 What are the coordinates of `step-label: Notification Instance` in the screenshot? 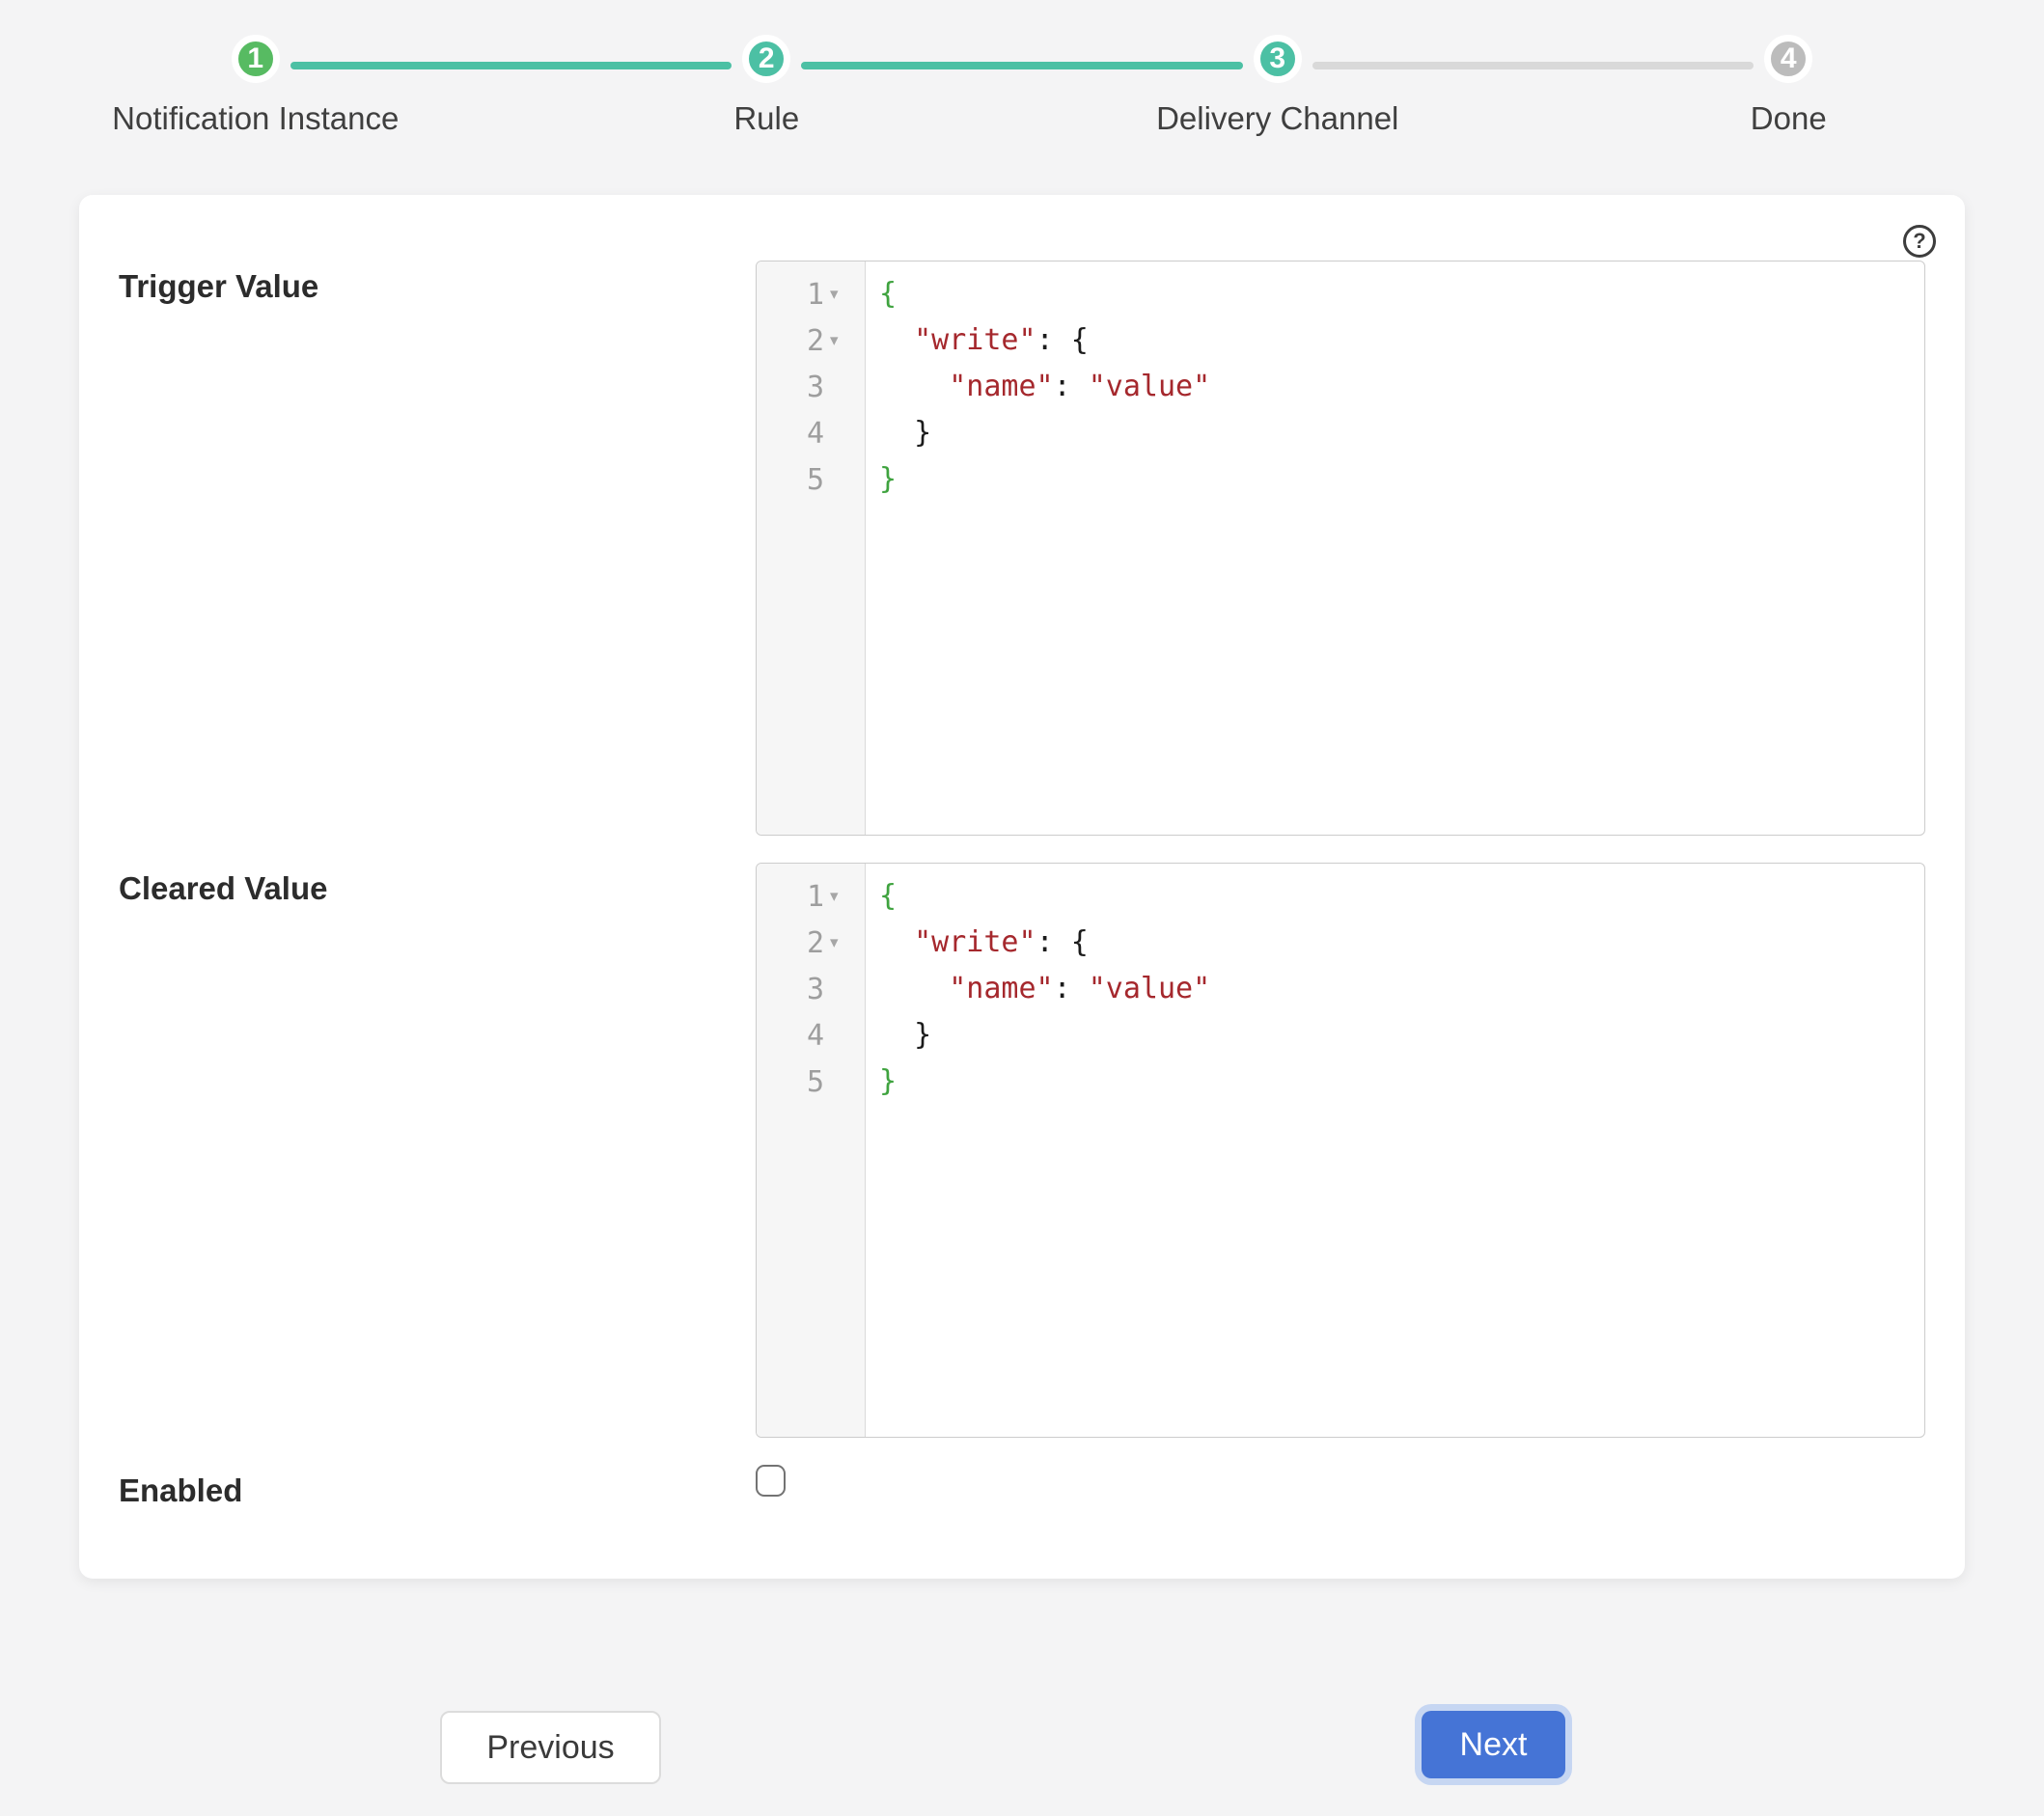 It's located at (256, 118).